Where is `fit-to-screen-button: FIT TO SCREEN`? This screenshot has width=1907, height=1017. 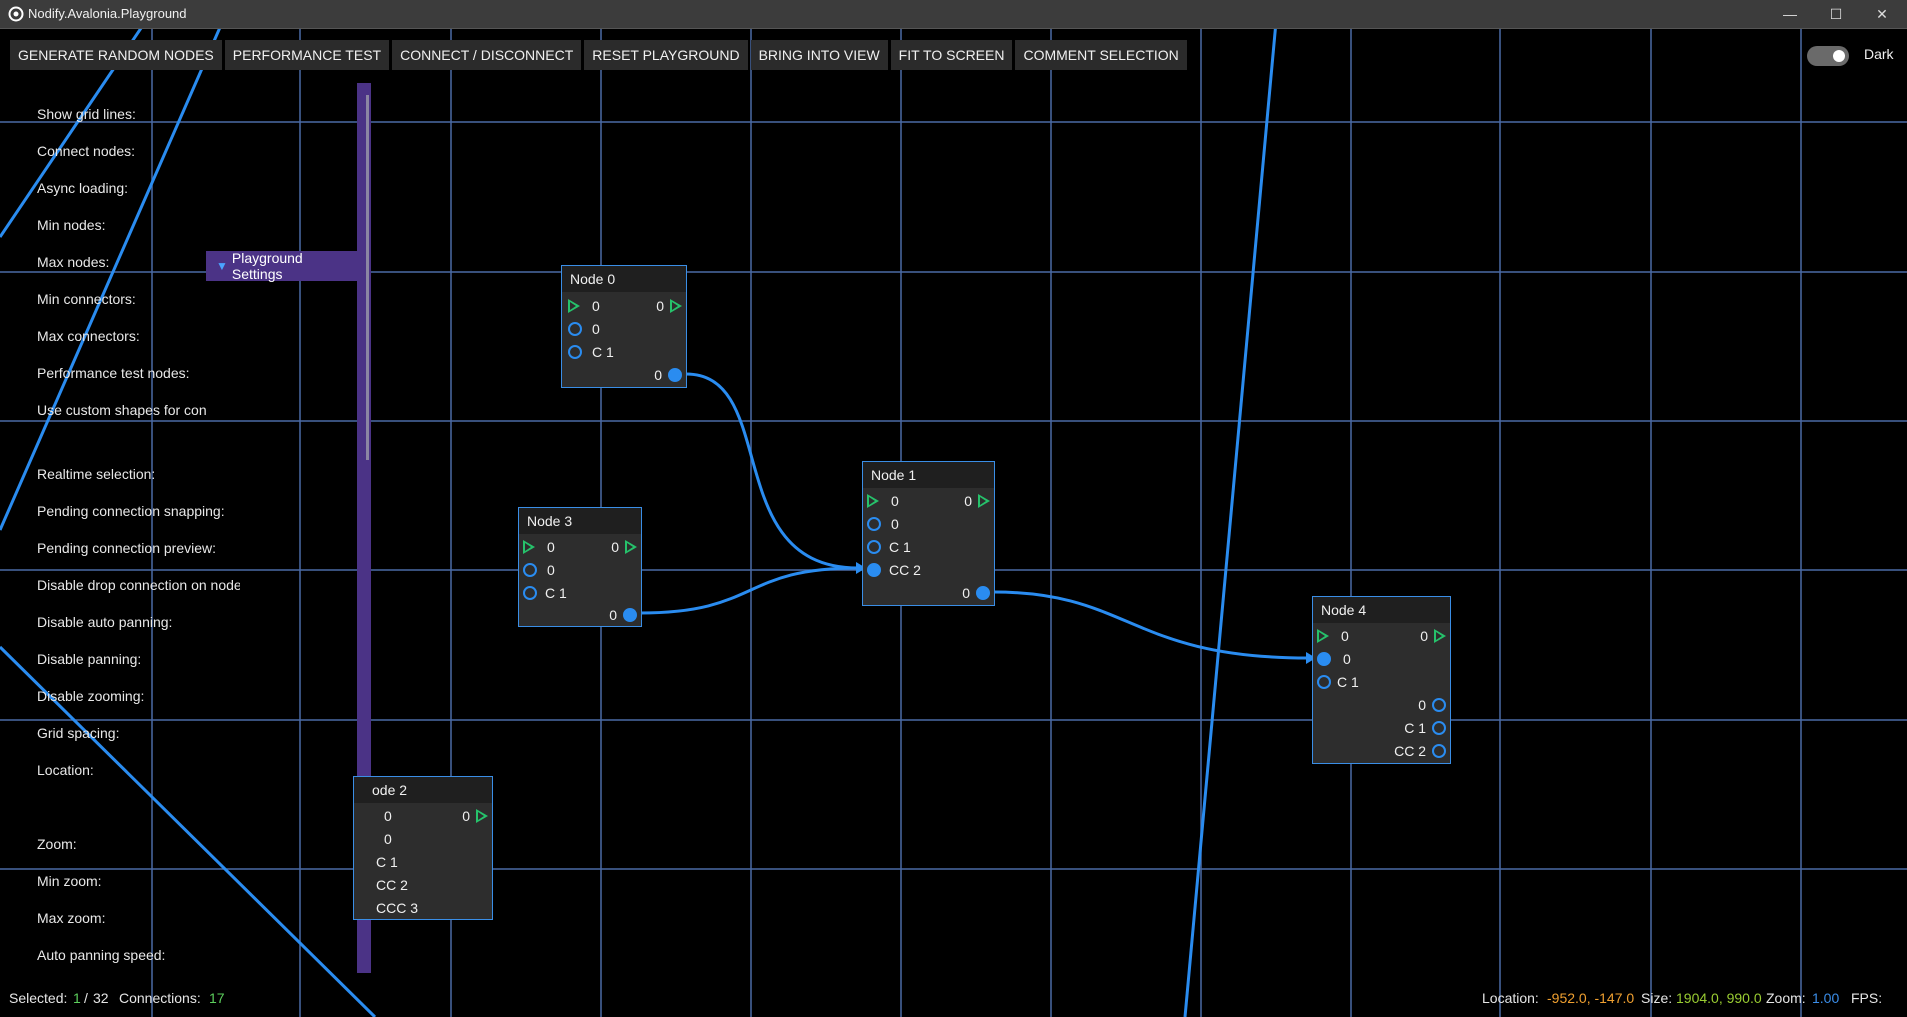
fit-to-screen-button: FIT TO SCREEN is located at coordinates (951, 55).